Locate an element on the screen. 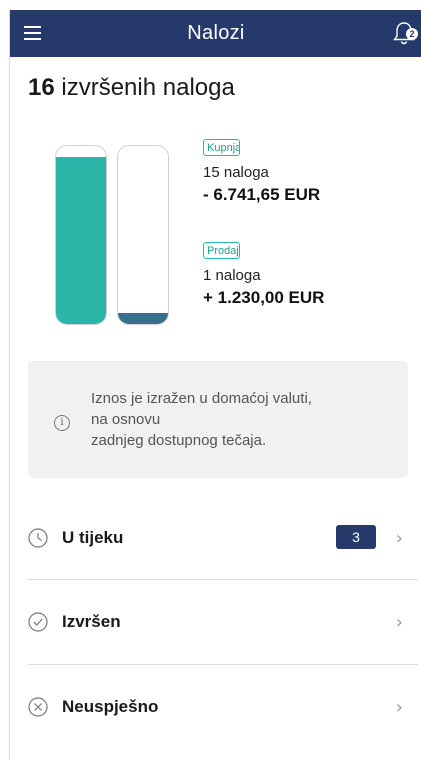 This screenshot has height=760, width=421. info-circle-icon: i is located at coordinates (62, 423).